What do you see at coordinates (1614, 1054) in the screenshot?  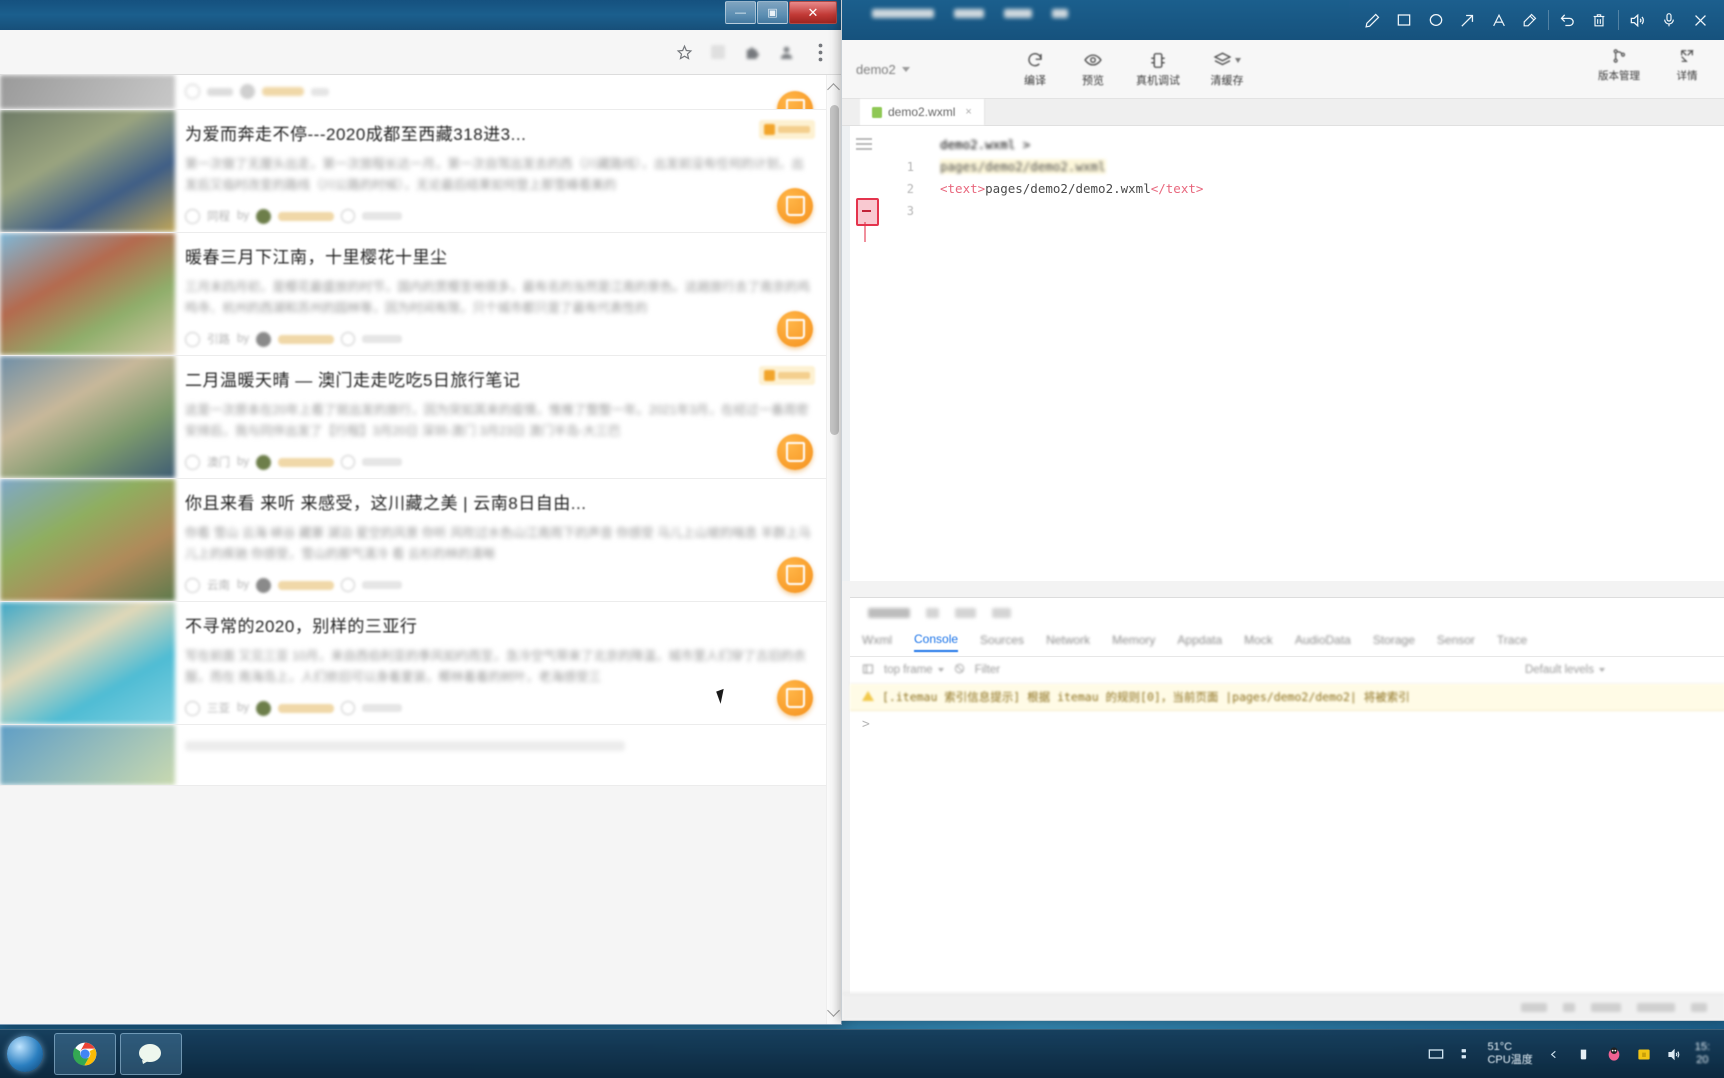 I see `qq-icon` at bounding box center [1614, 1054].